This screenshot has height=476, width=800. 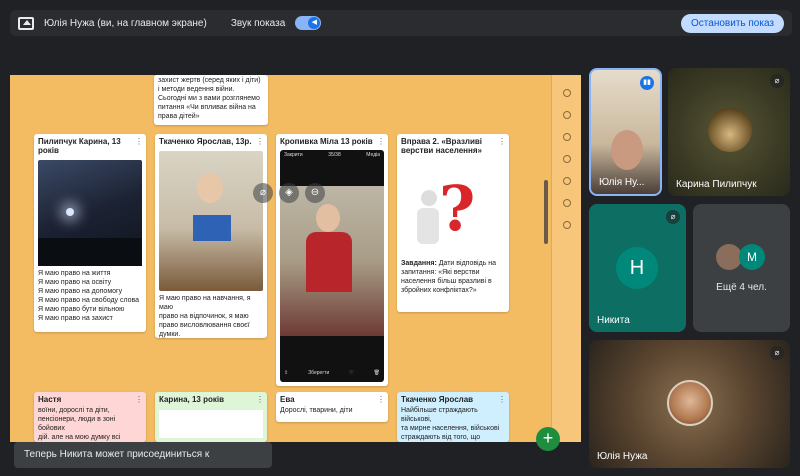 I want to click on yulia-avatar, so click(x=690, y=403).